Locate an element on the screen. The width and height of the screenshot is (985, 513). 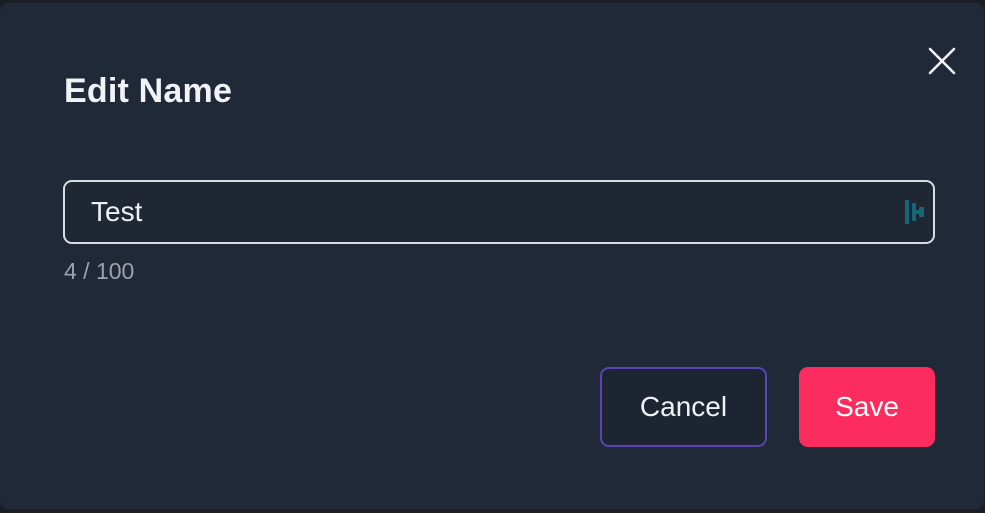
cancel-button: Cancel is located at coordinates (683, 407).